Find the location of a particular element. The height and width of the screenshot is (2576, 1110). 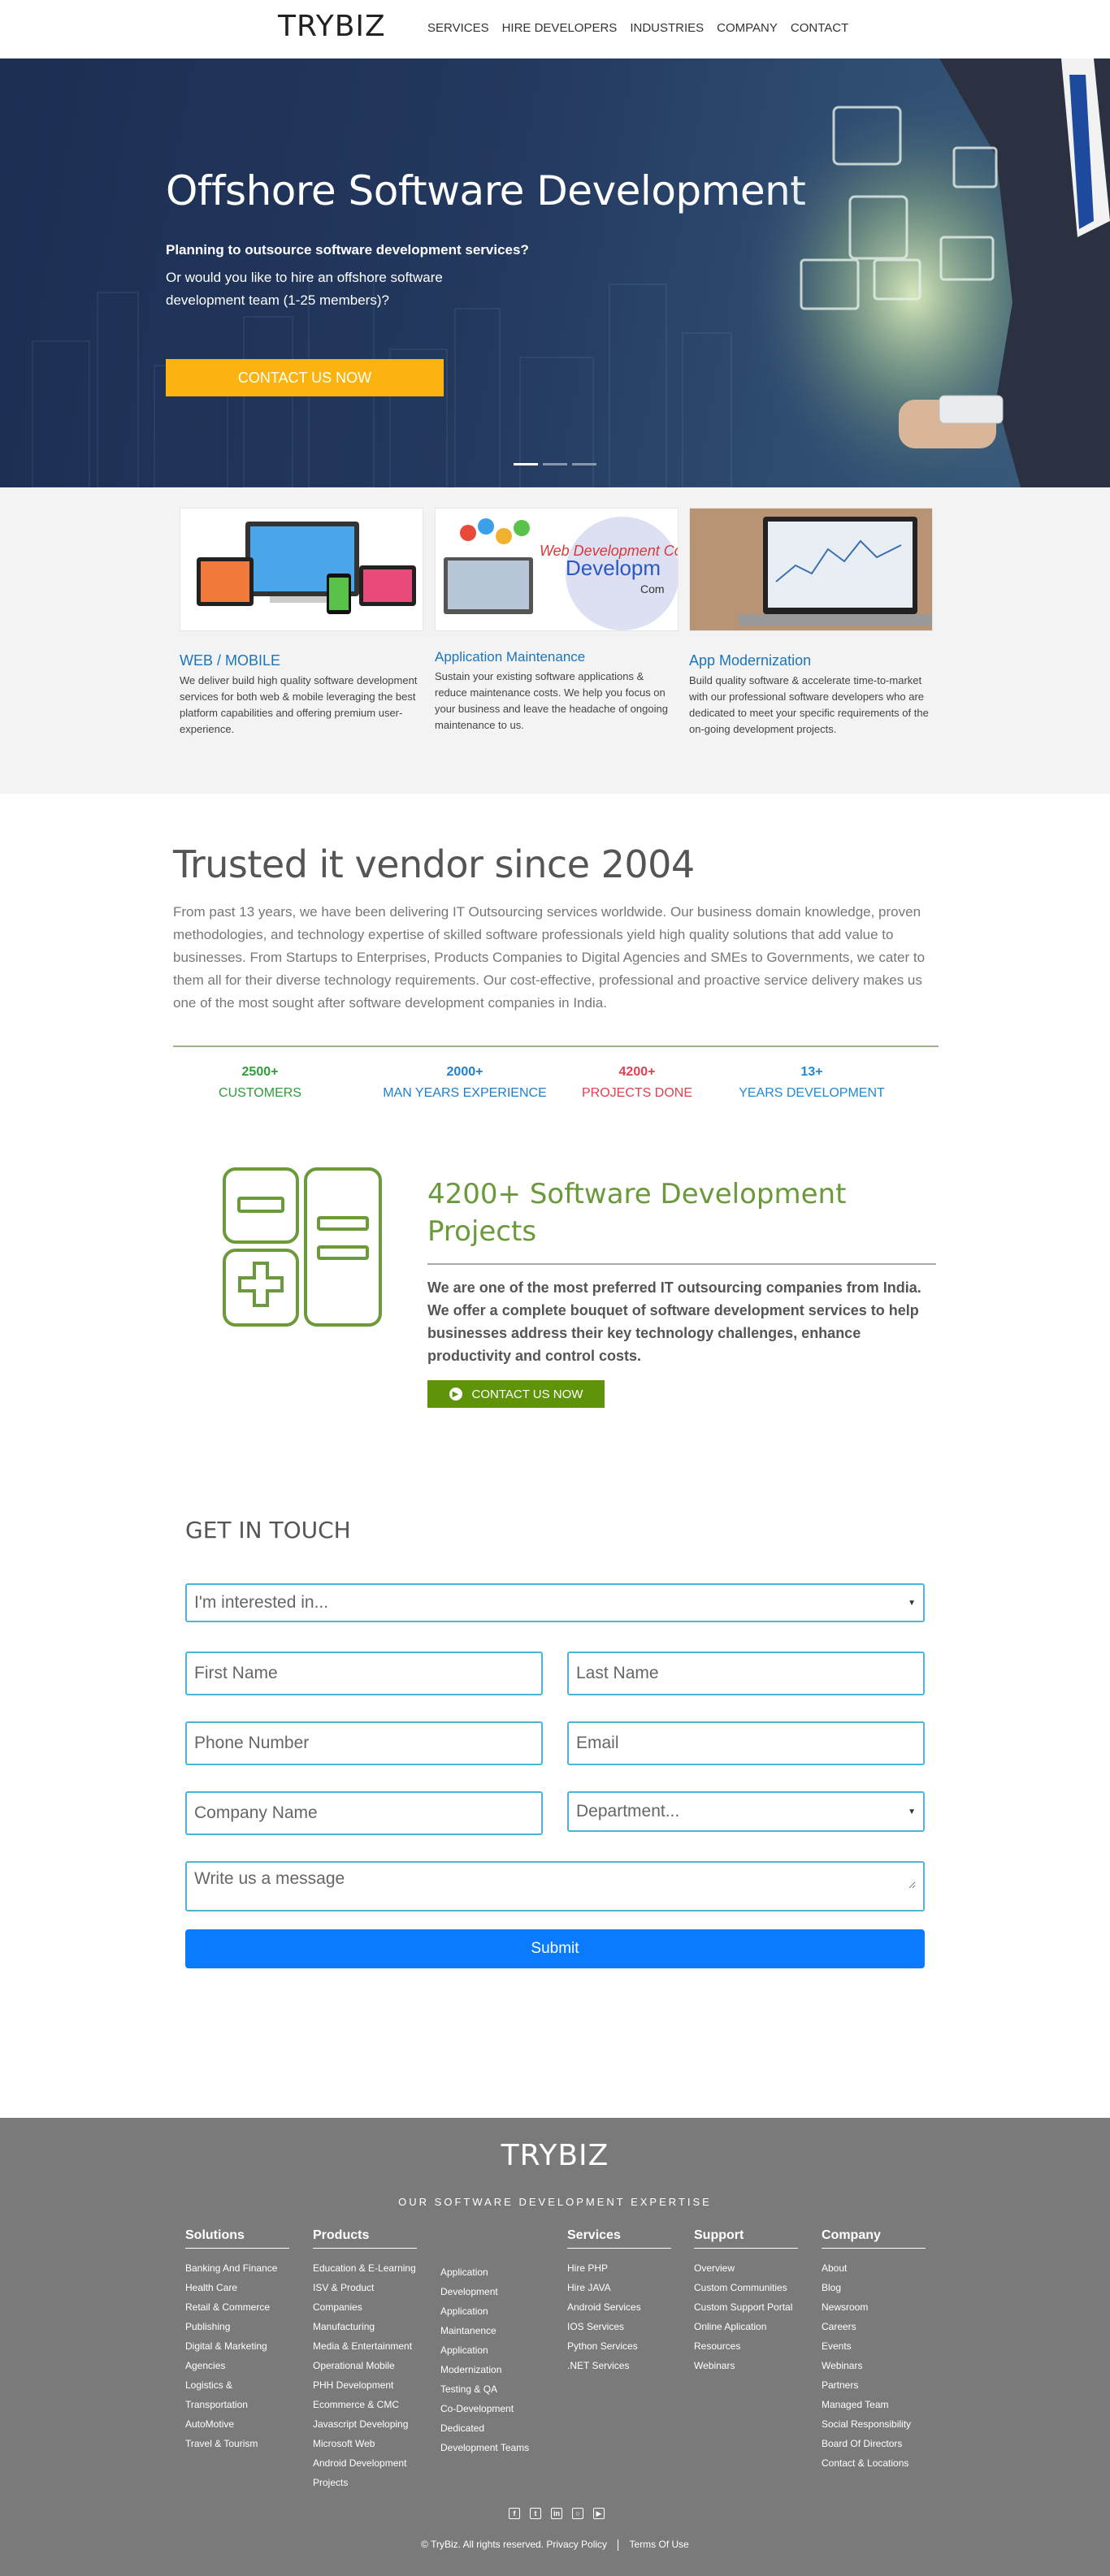

privacy-policy-link: Privacy Policy is located at coordinates (576, 2544).